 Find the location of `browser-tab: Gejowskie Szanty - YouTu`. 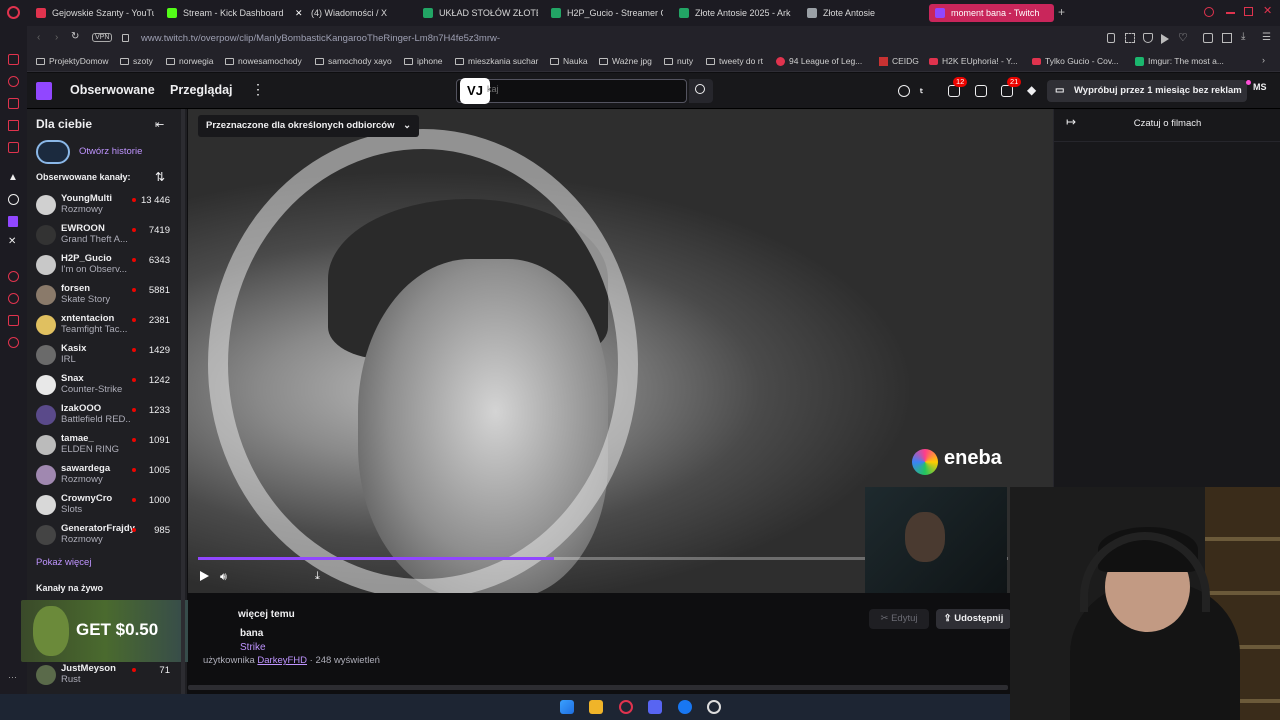

browser-tab: Gejowskie Szanty - YouTu is located at coordinates (95, 13).